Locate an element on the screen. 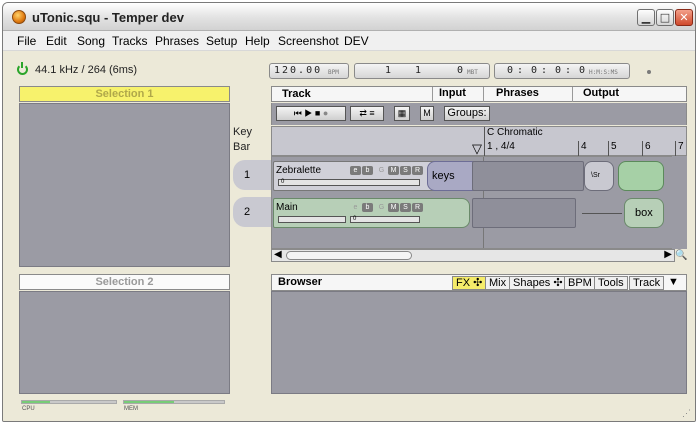  tab-shapes: Shapes ✣ is located at coordinates (538, 283).